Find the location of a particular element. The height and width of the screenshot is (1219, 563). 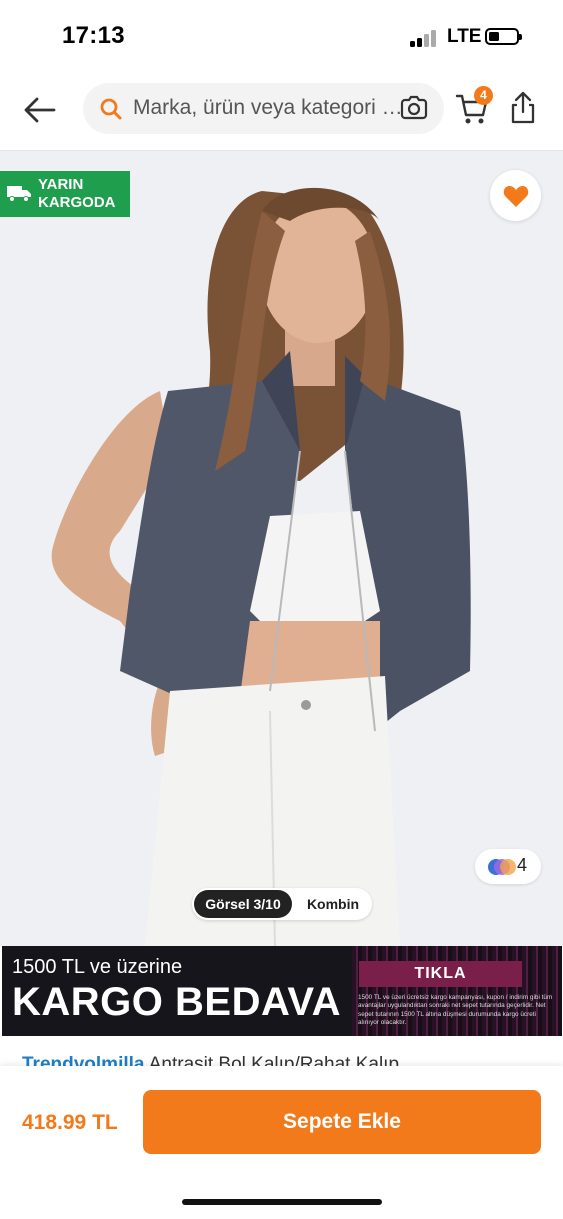

product-name: Antrasit Bol Kalıp/Rahat Kalıp is located at coordinates (274, 1060).